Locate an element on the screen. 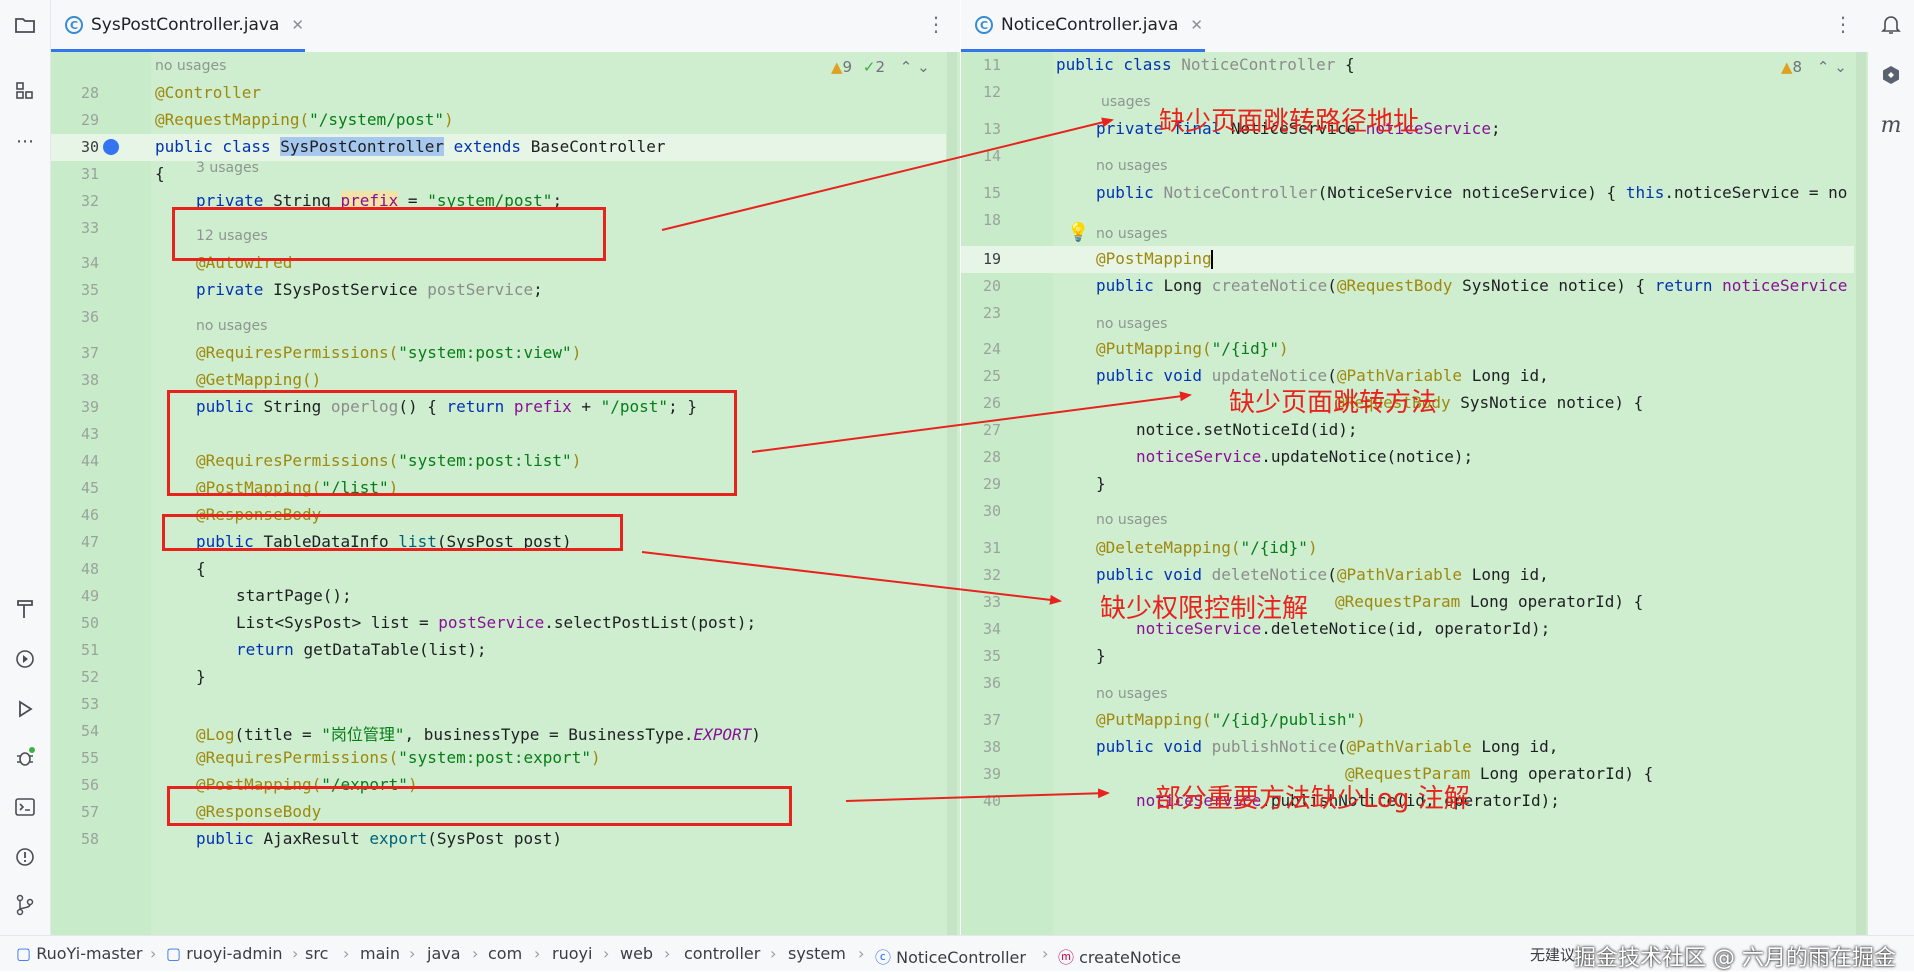 This screenshot has height=972, width=1914. code-line: 29 @RequestMapping("/system/post") is located at coordinates (267, 119).